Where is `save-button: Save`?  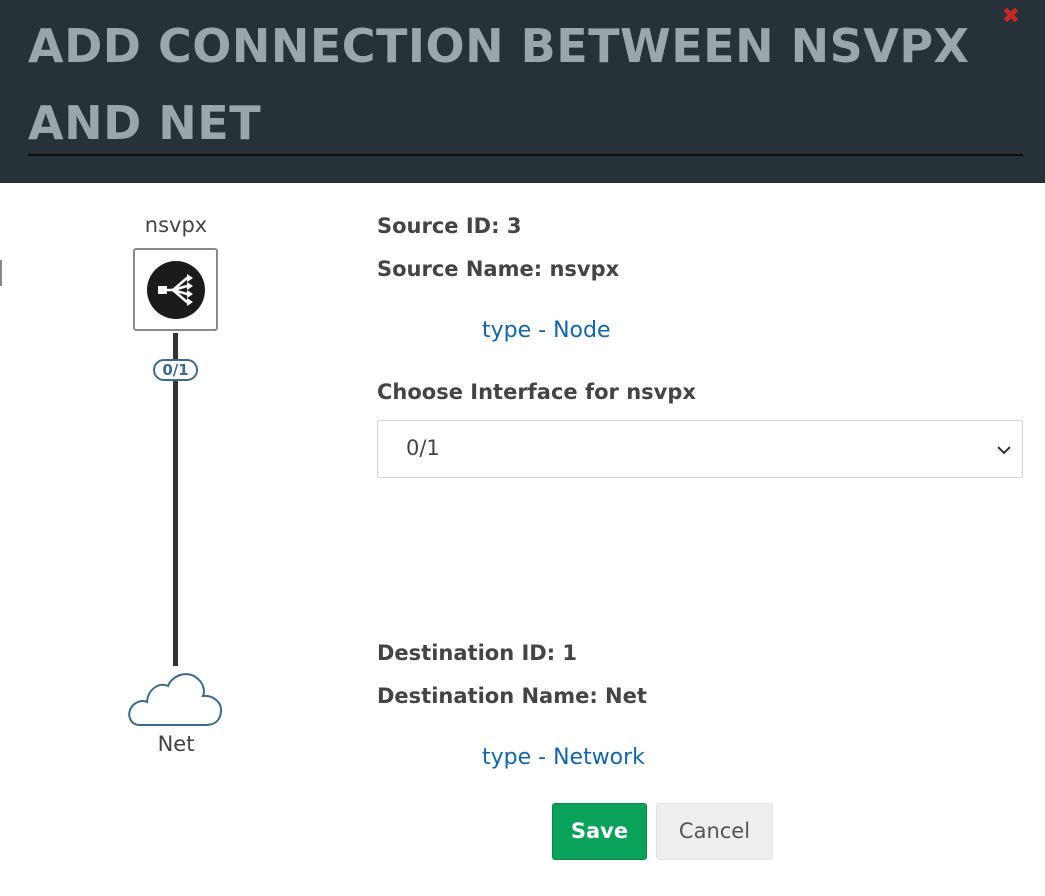
save-button: Save is located at coordinates (599, 831).